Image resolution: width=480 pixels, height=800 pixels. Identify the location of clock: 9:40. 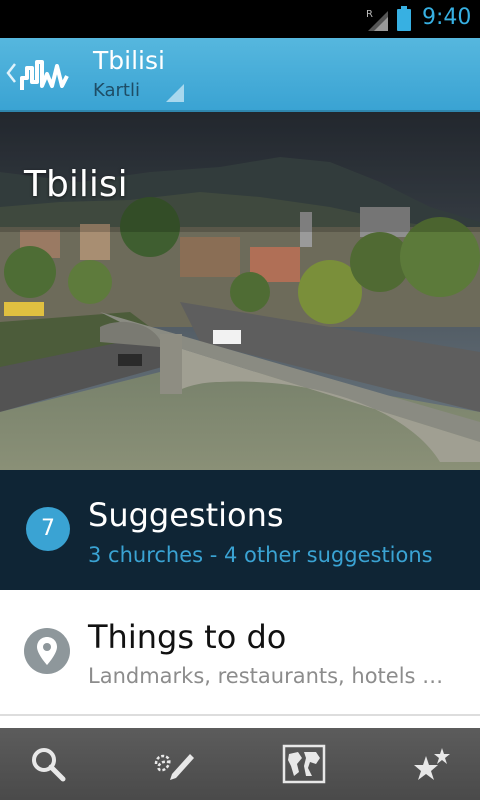
(447, 17).